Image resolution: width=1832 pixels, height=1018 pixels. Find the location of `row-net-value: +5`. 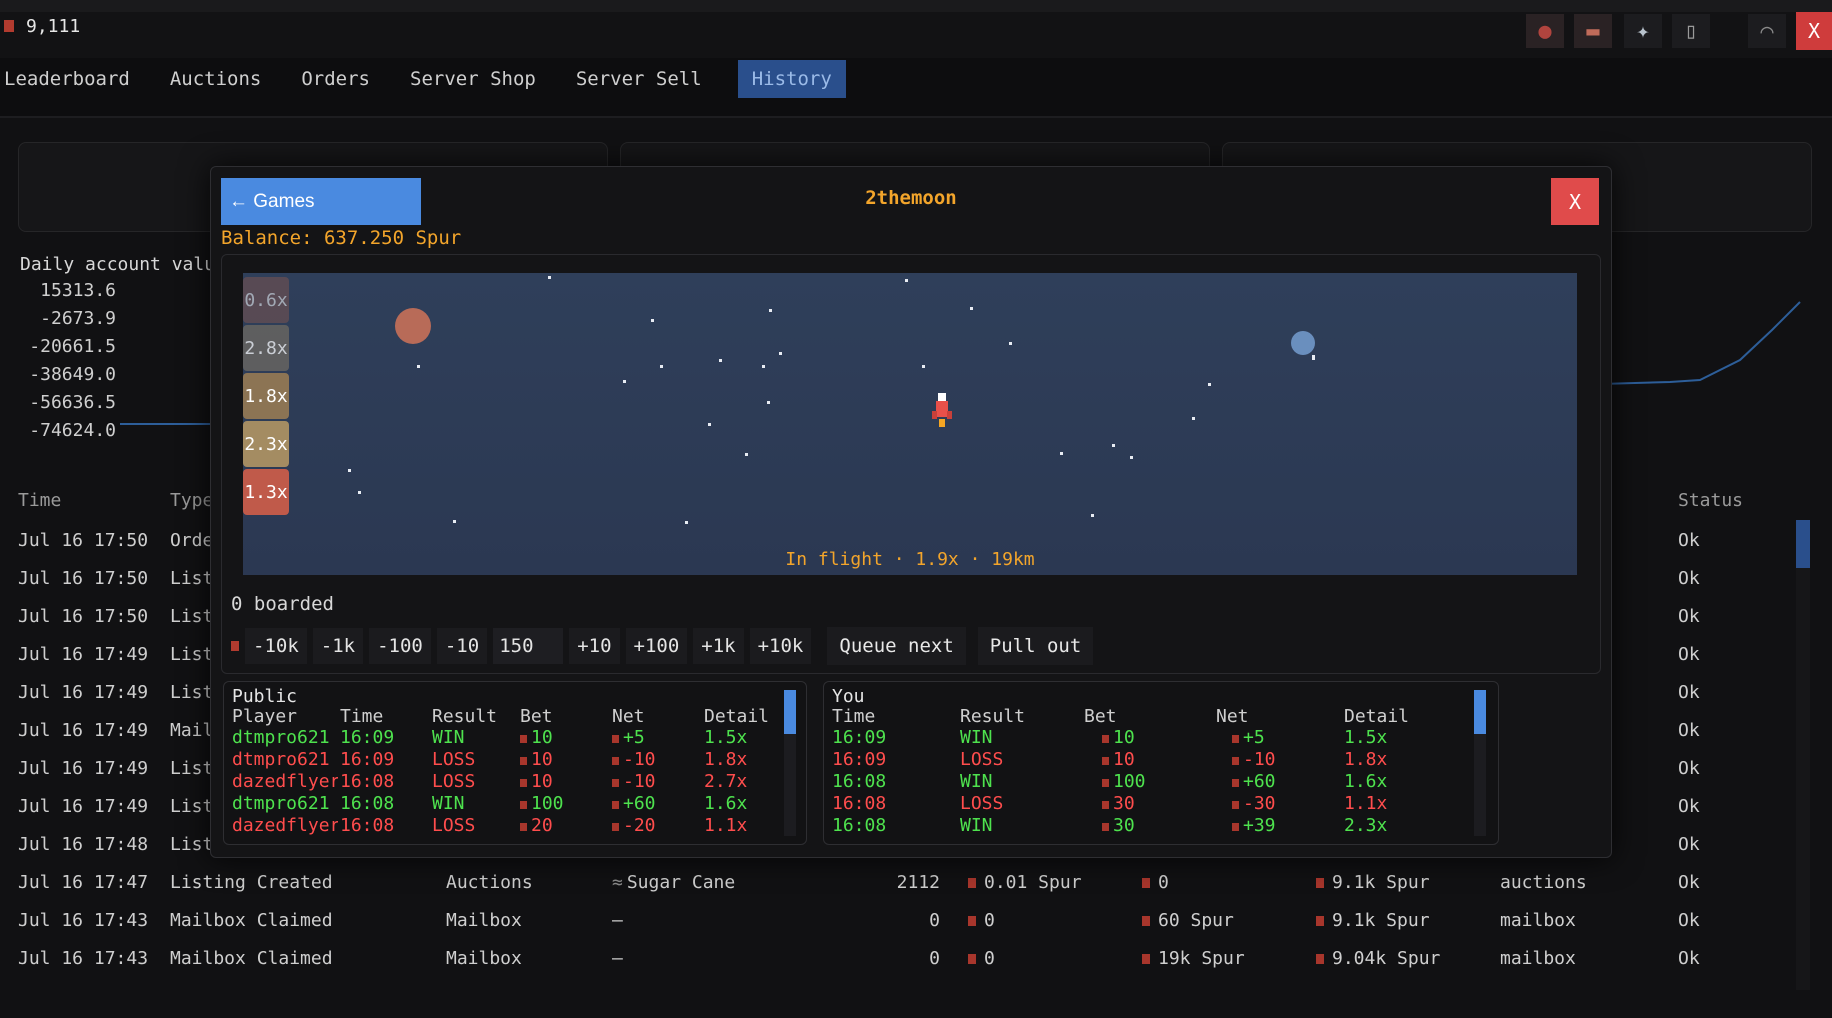

row-net-value: +5 is located at coordinates (634, 737).